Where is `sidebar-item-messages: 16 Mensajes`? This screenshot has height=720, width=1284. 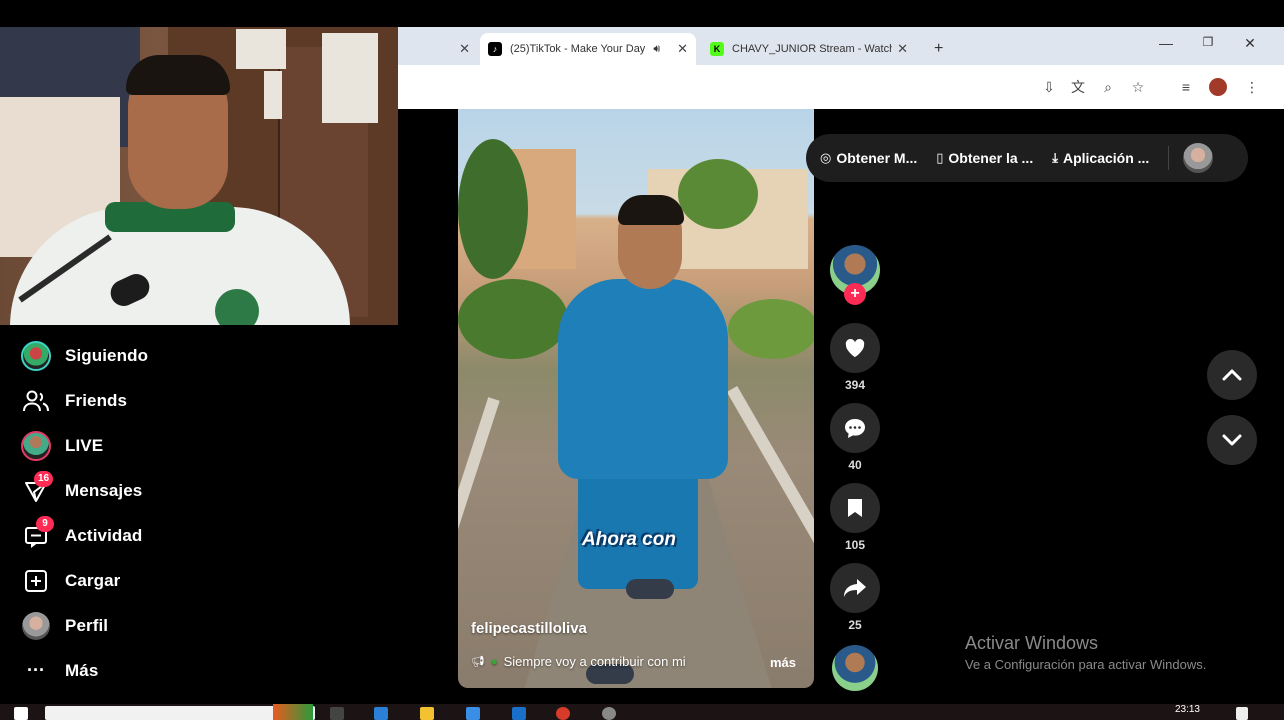 sidebar-item-messages: 16 Mensajes is located at coordinates (168, 490).